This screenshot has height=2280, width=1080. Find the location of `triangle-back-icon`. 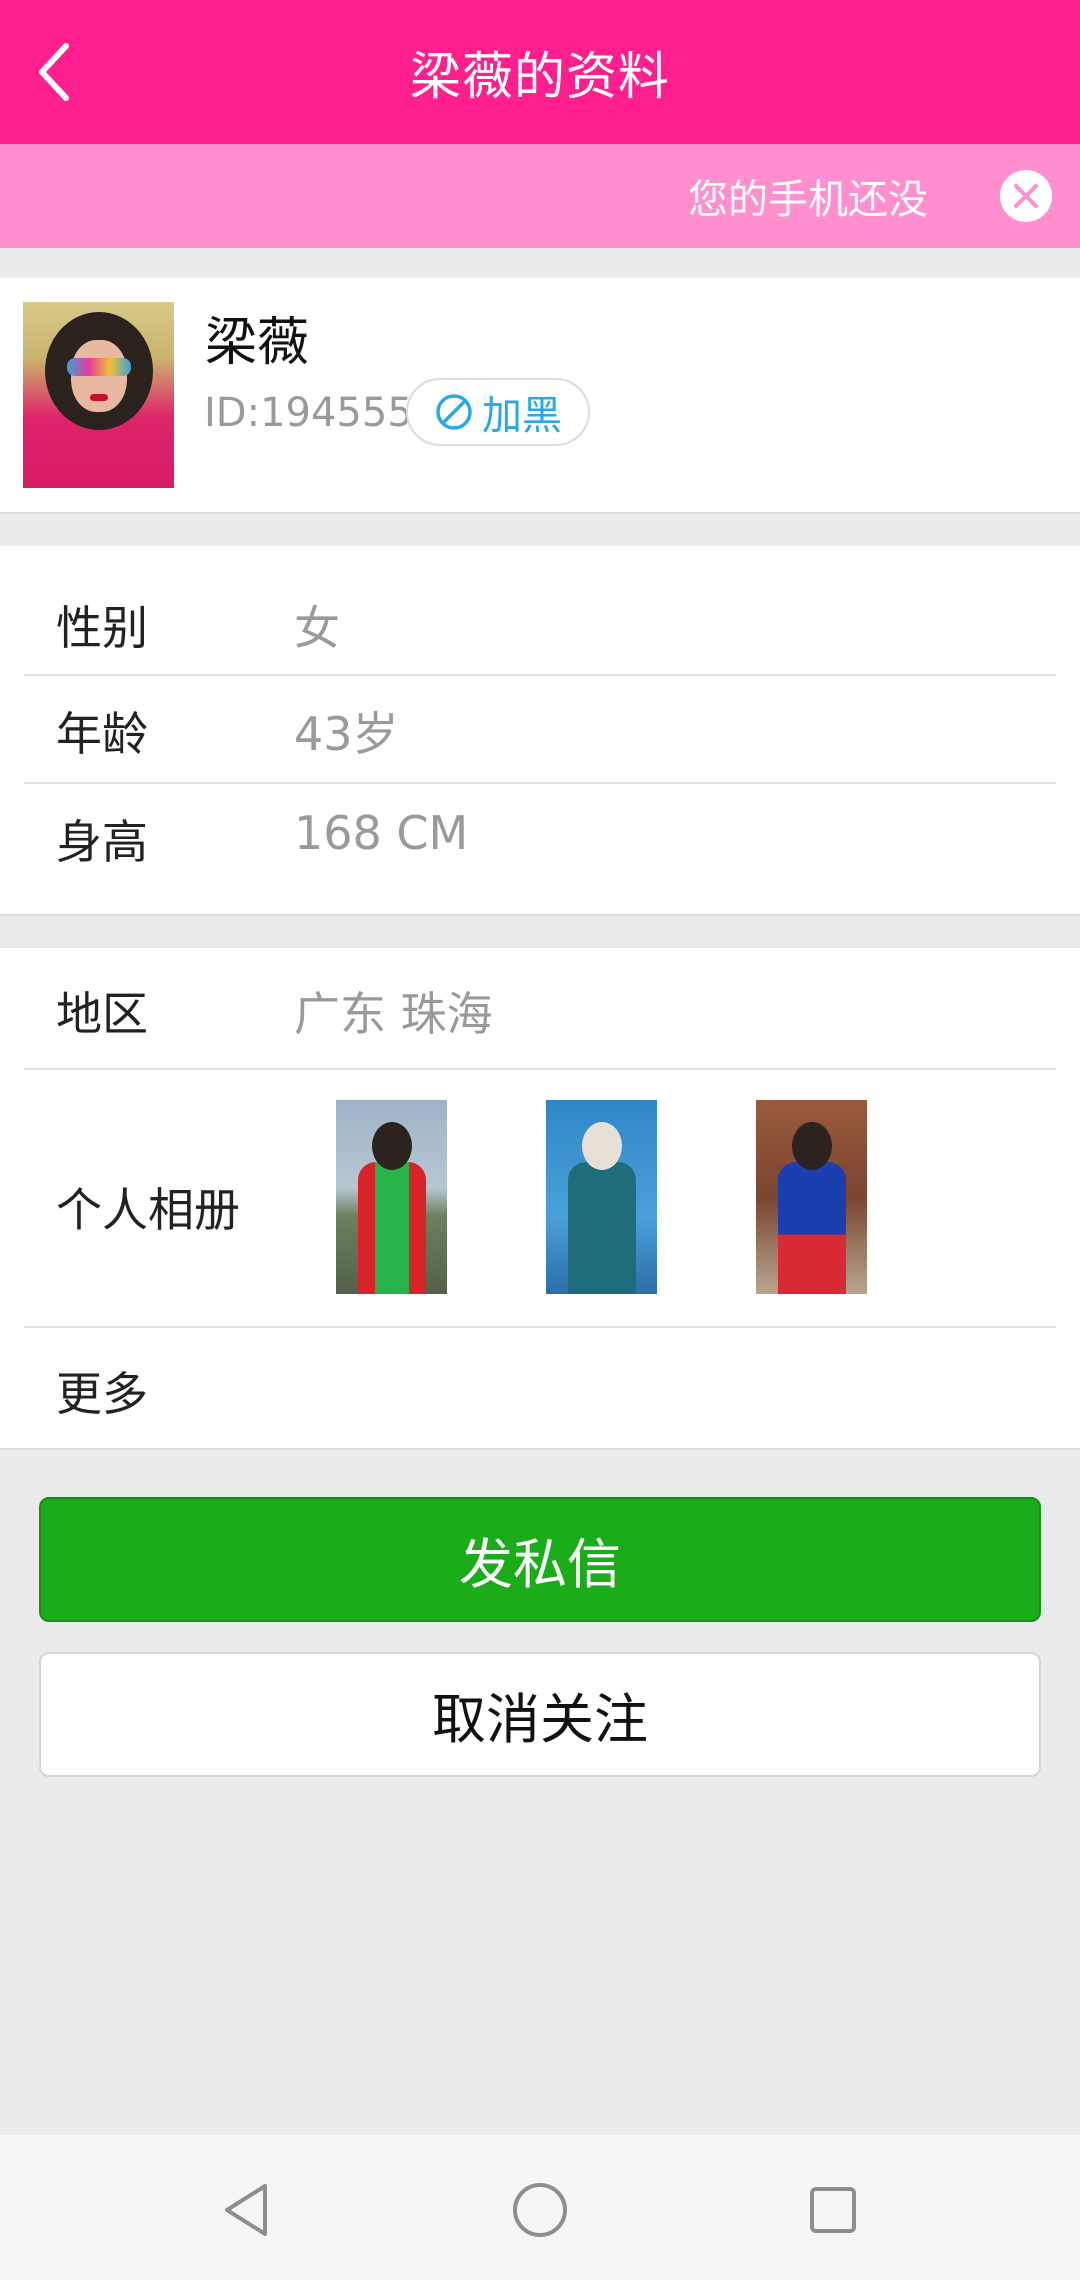

triangle-back-icon is located at coordinates (246, 2210).